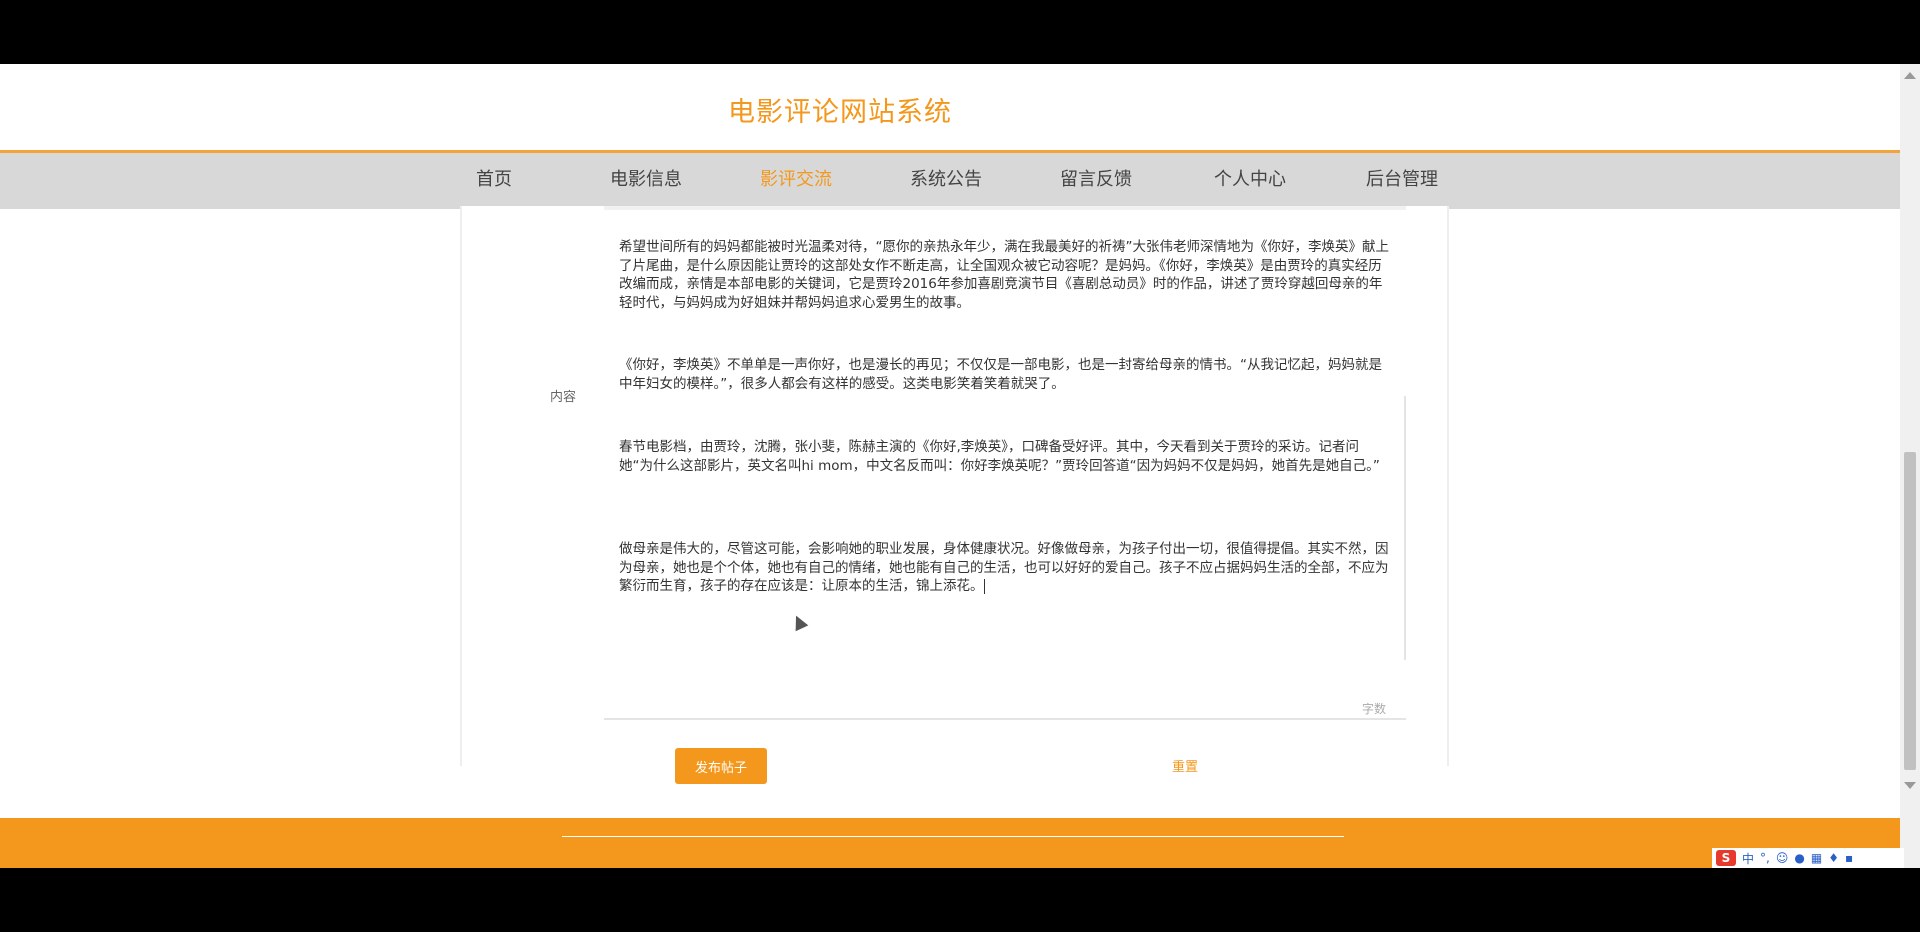 The height and width of the screenshot is (932, 1920). Describe the element at coordinates (646, 180) in the screenshot. I see `nav-item-movies: 电影信息` at that location.